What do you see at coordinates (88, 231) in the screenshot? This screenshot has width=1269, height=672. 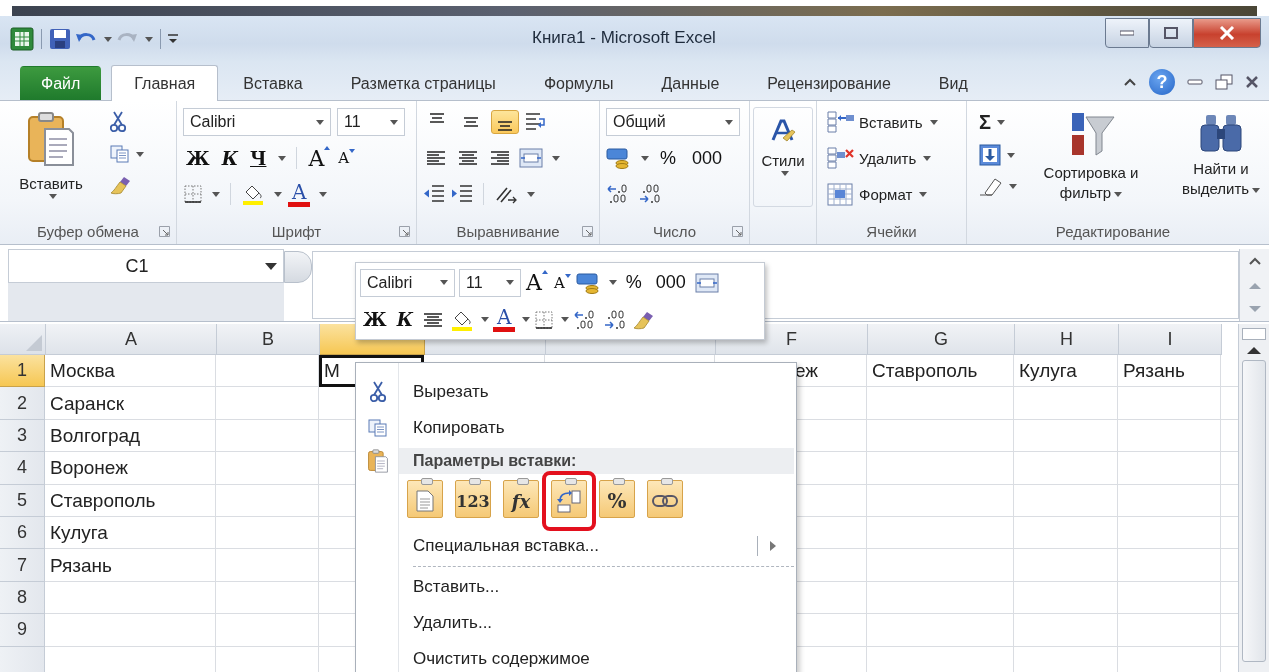 I see `group-label: Буфер обмена` at bounding box center [88, 231].